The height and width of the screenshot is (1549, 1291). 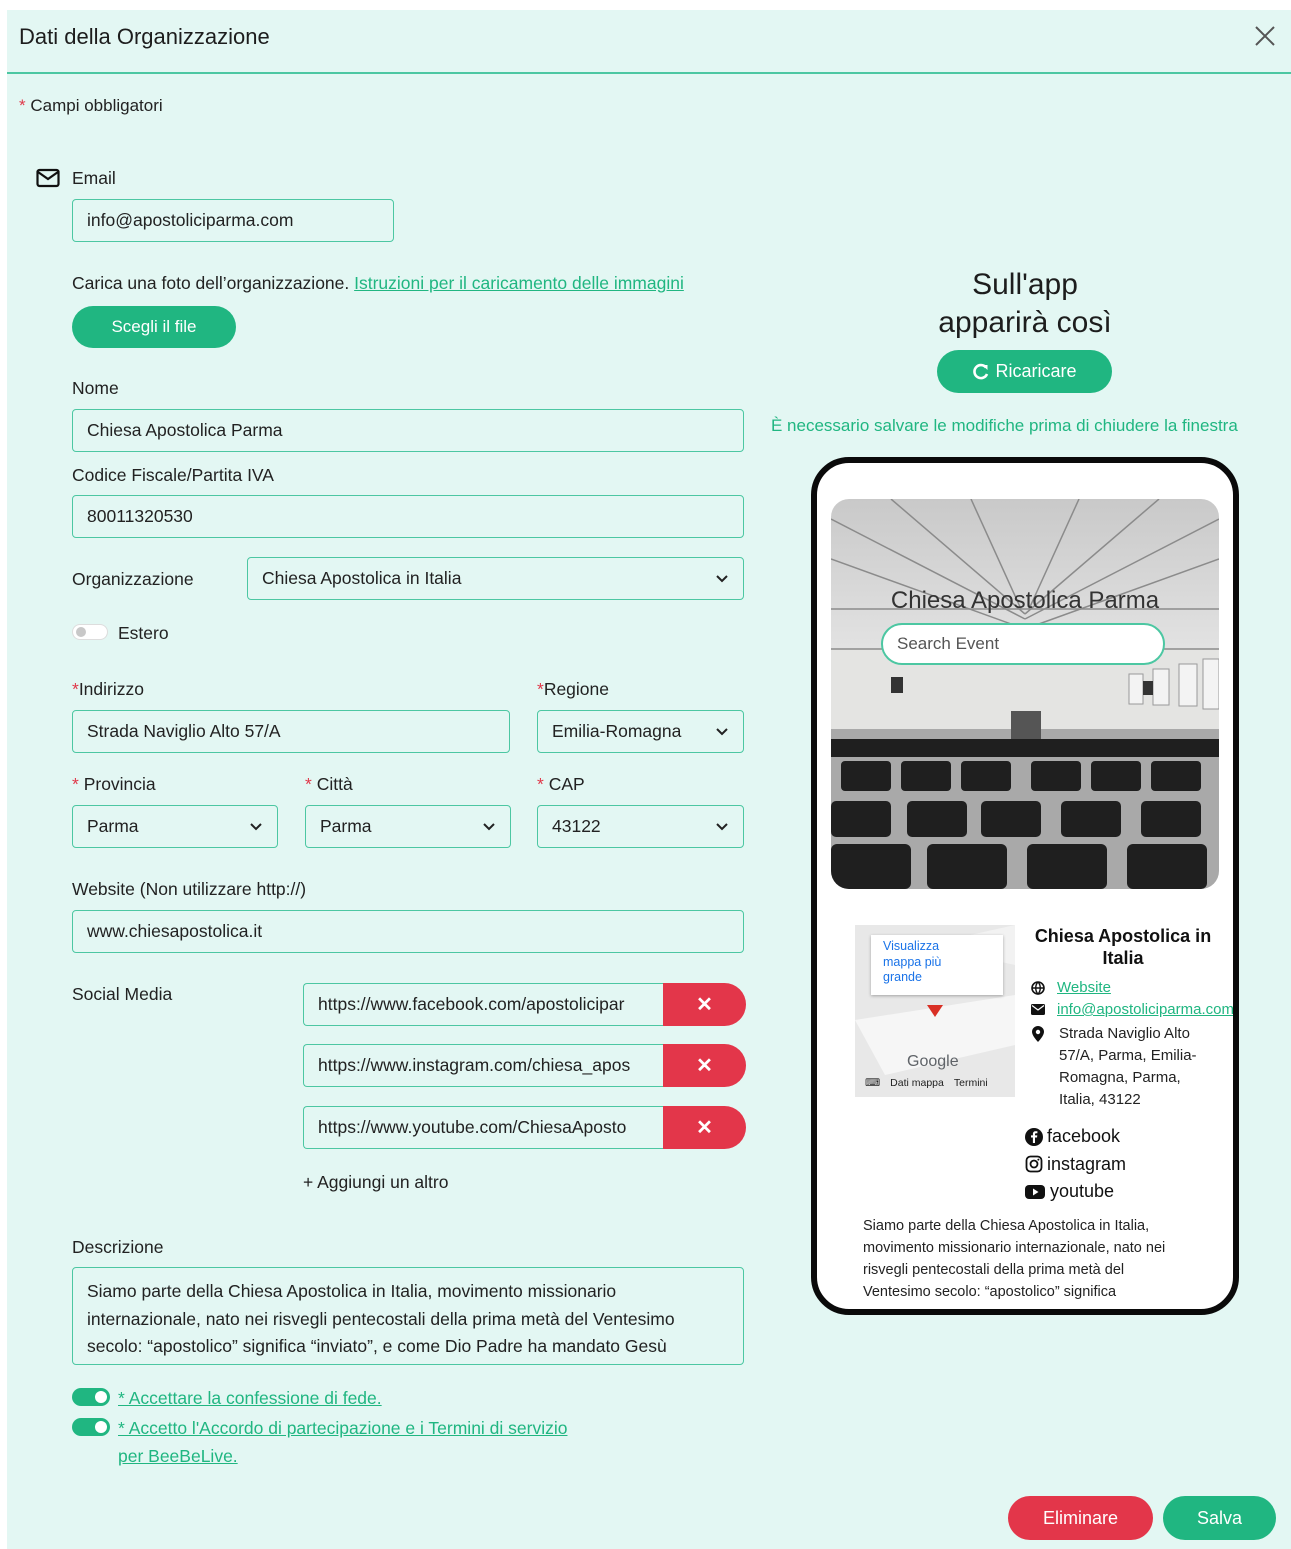 I want to click on keyboard-icon: ⌨, so click(x=872, y=1083).